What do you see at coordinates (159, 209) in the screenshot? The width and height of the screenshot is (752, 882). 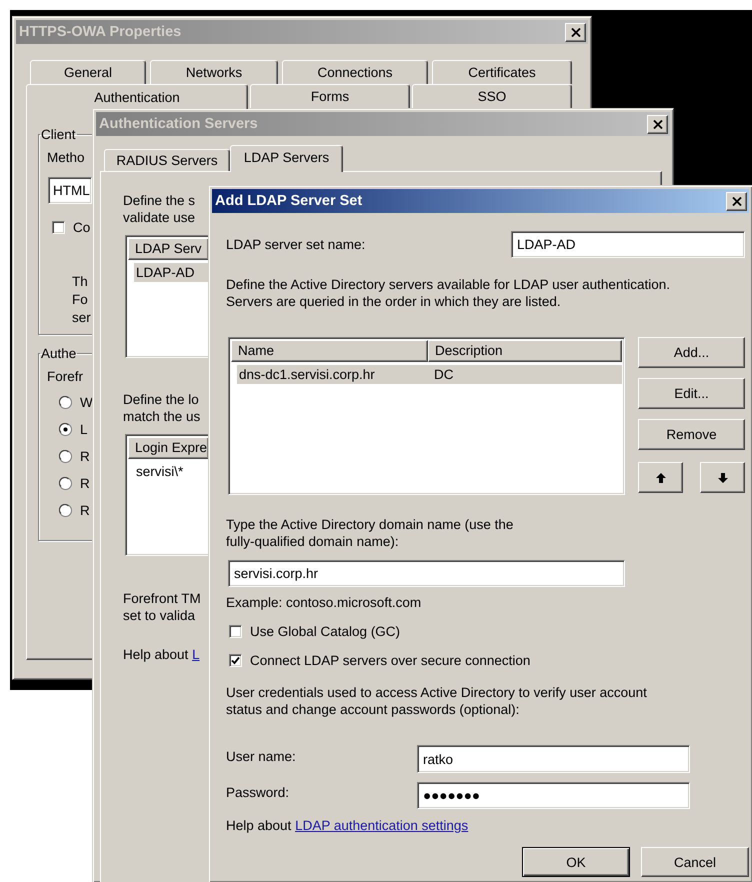 I see `intro-text: Define the s validate use` at bounding box center [159, 209].